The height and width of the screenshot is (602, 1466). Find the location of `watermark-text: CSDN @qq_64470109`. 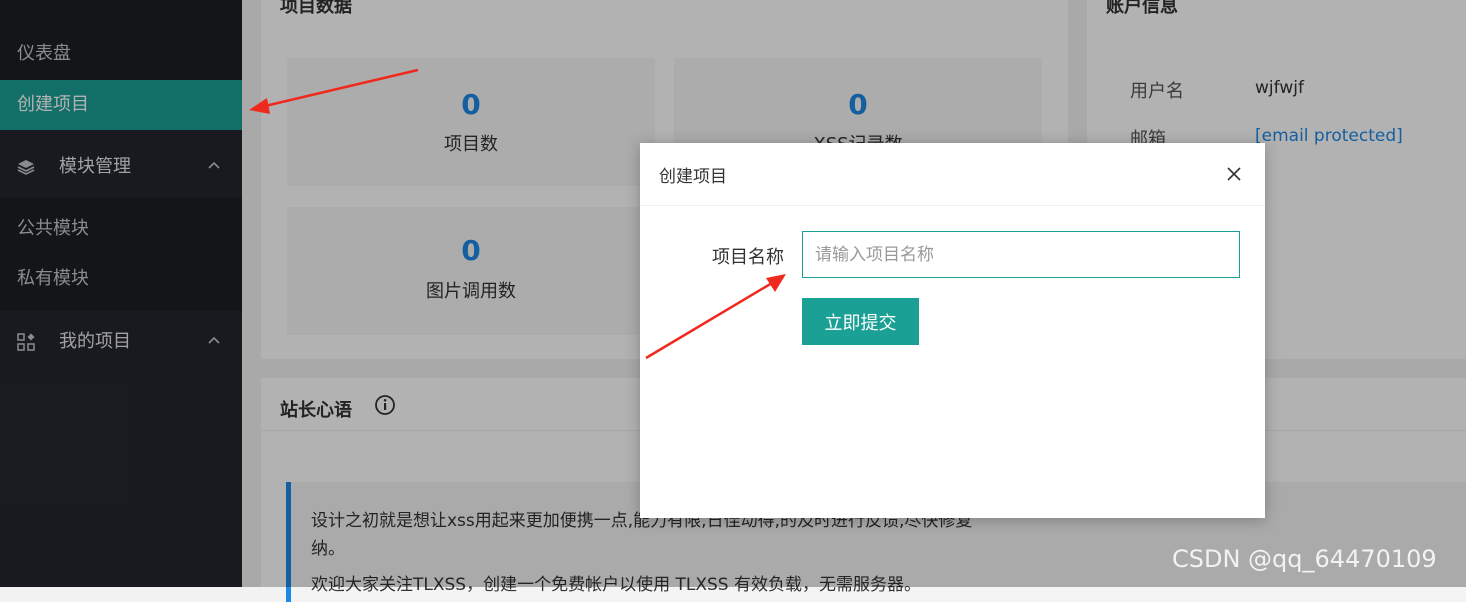

watermark-text: CSDN @qq_64470109 is located at coordinates (1304, 559).